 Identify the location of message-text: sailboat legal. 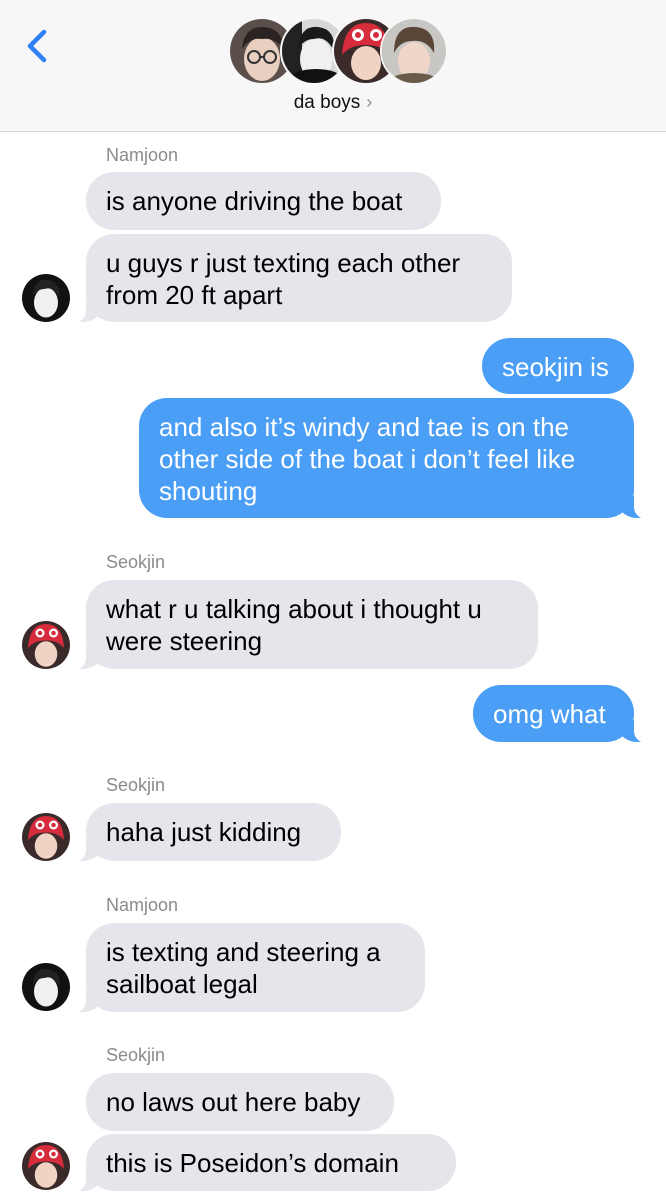
(182, 984).